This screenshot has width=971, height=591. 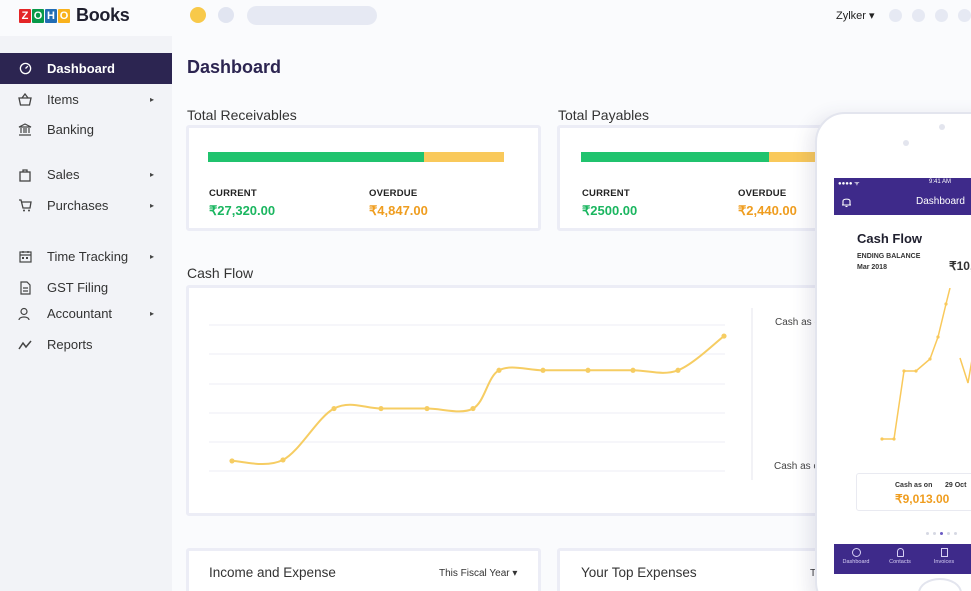 I want to click on sidebar-item-label: Purchases, so click(x=78, y=205).